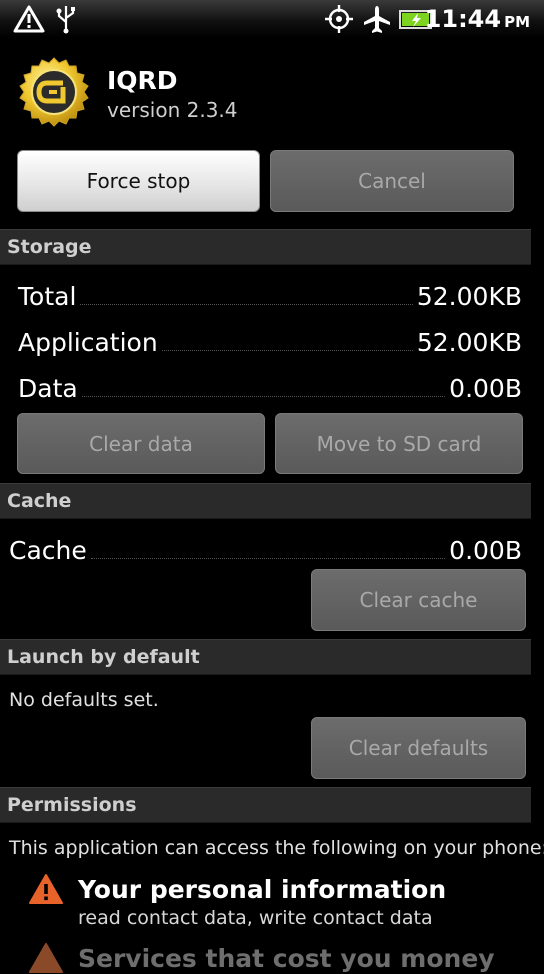 This screenshot has width=544, height=974. Describe the element at coordinates (392, 181) in the screenshot. I see `cancel-button: Cancel` at that location.